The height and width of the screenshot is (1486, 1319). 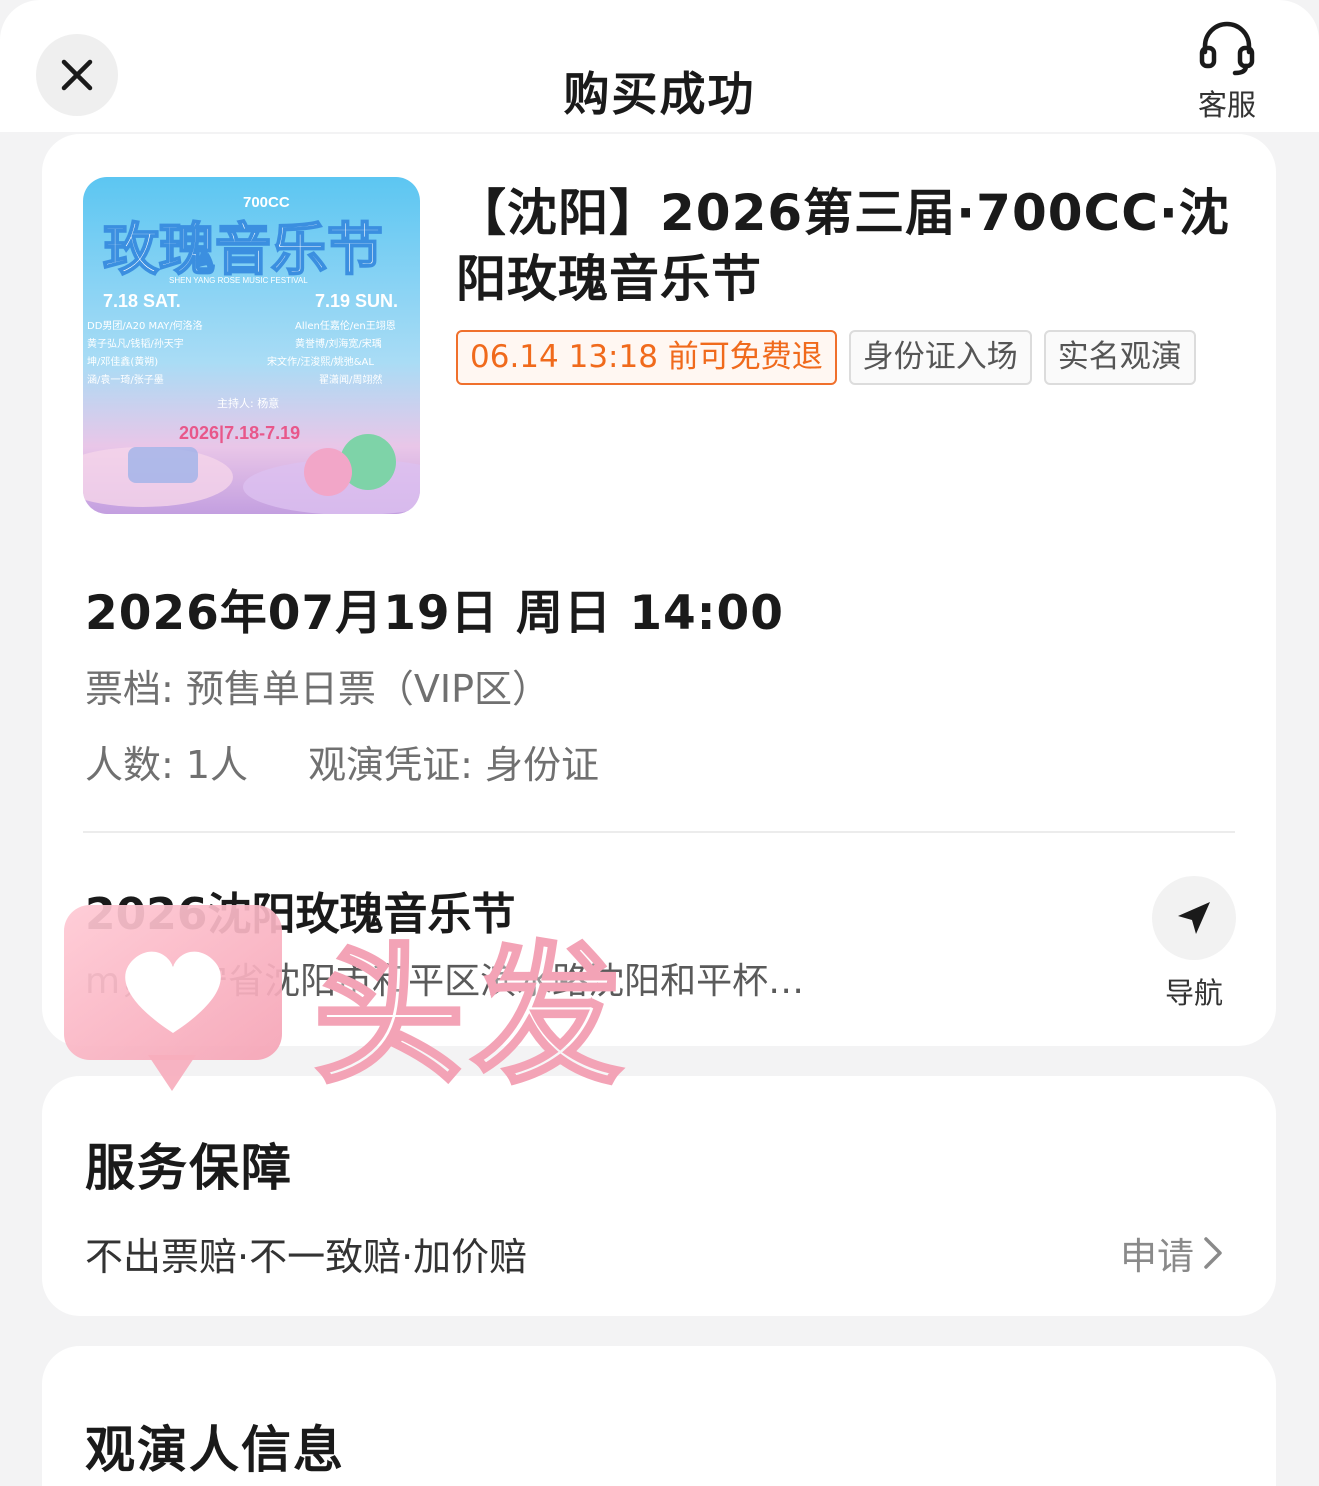 I want to click on navigation-circle, so click(x=1194, y=918).